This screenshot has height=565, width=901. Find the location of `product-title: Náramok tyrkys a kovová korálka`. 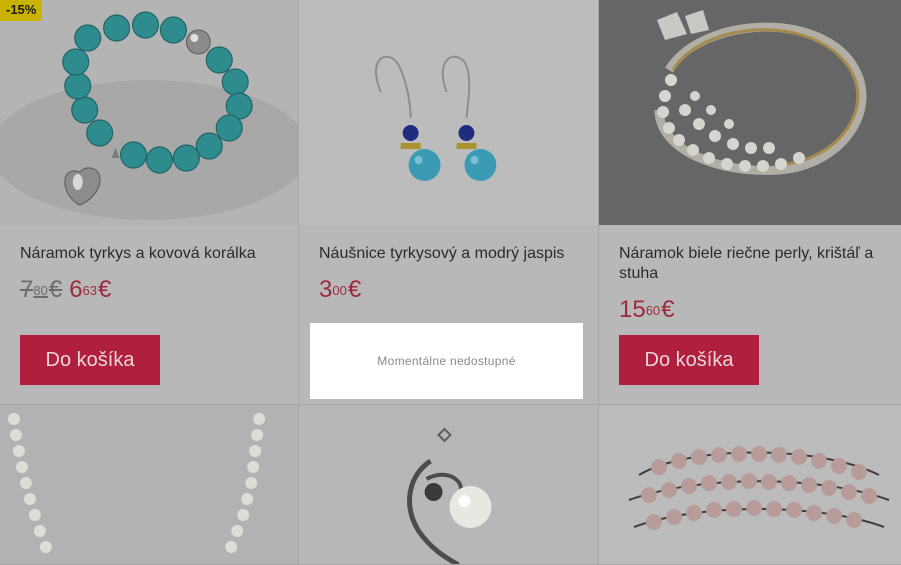

product-title: Náramok tyrkys a kovová korálka is located at coordinates (152, 254).